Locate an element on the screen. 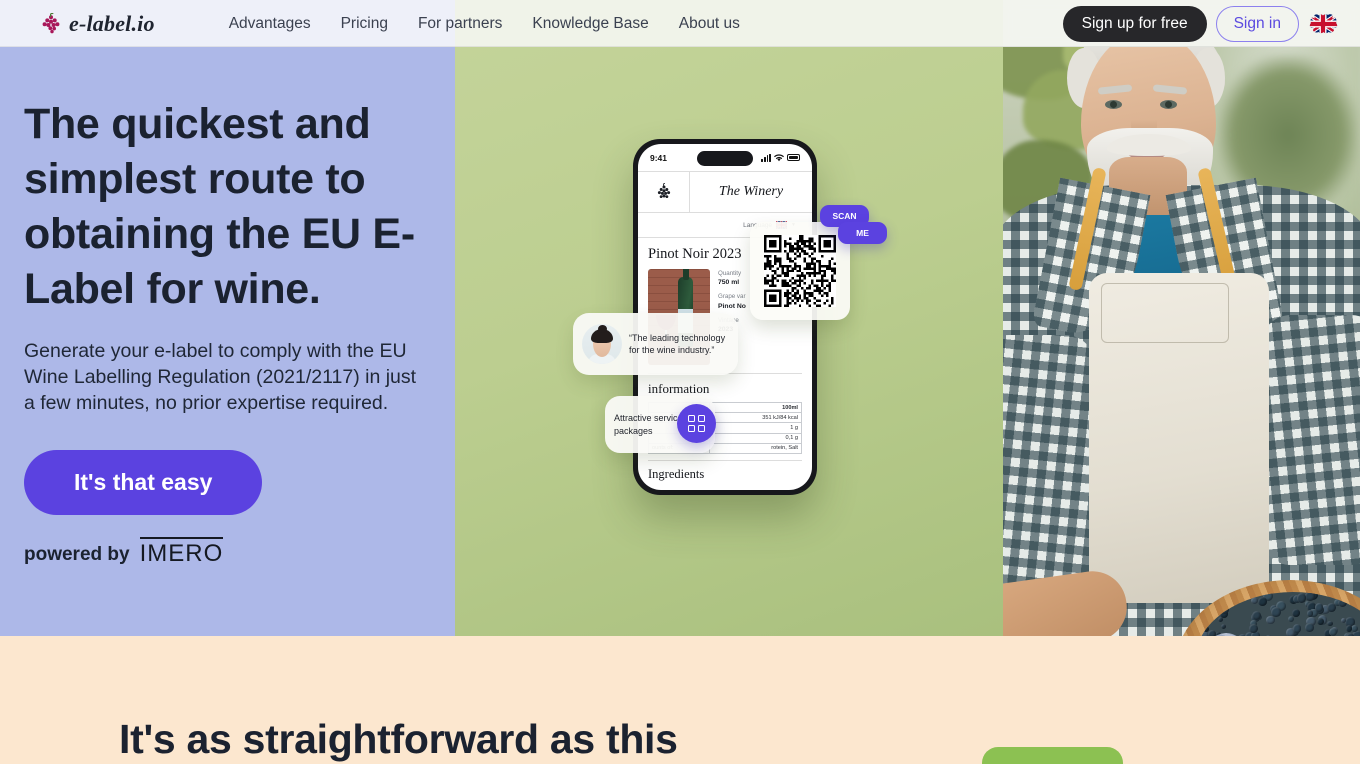  scan-badge-bottom: ME is located at coordinates (862, 233).